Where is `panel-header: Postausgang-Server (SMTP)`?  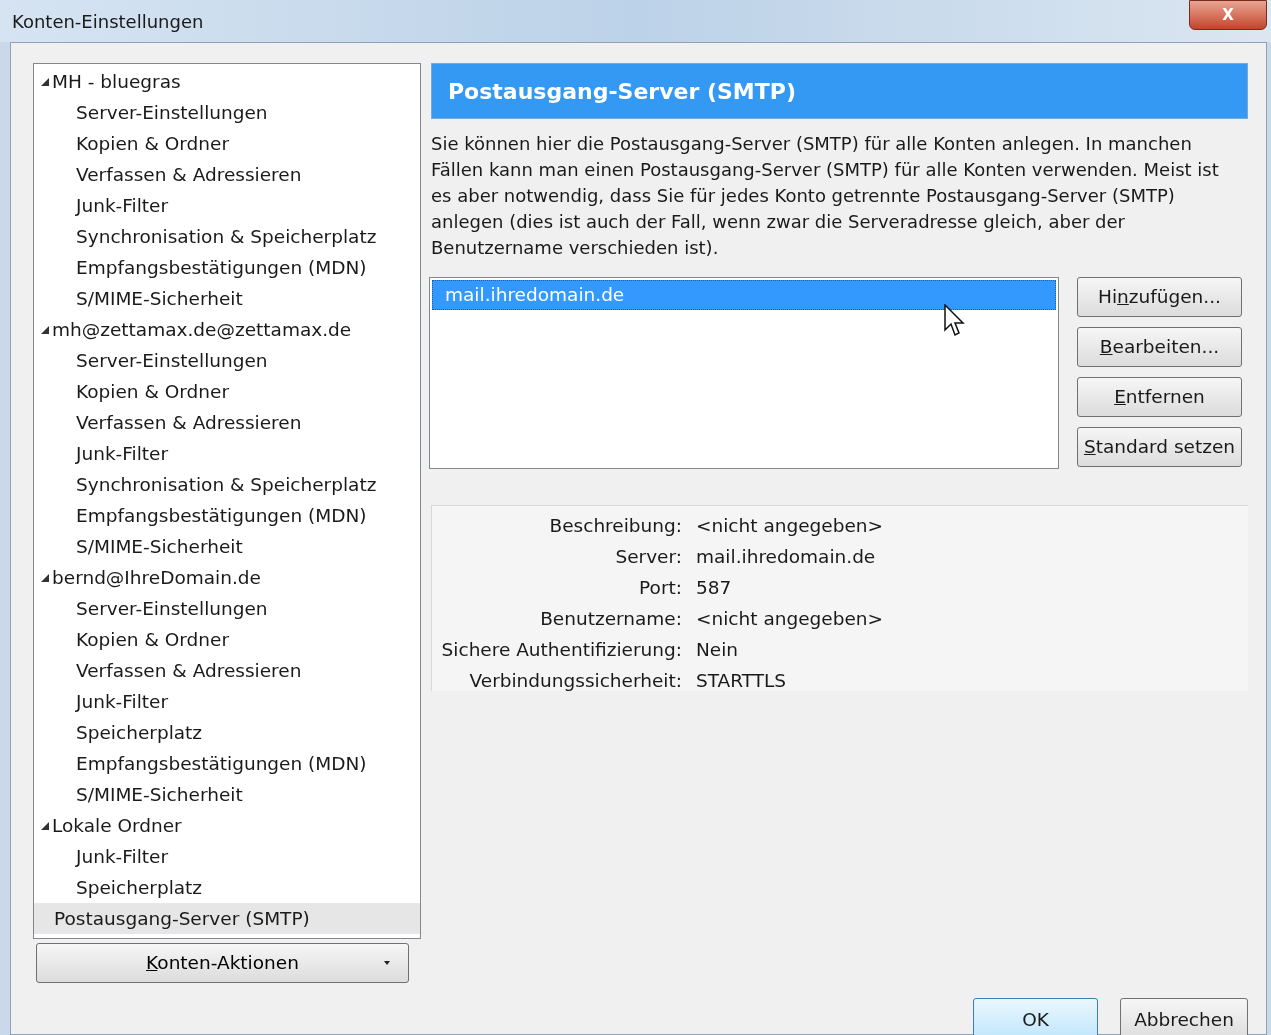
panel-header: Postausgang-Server (SMTP) is located at coordinates (839, 91).